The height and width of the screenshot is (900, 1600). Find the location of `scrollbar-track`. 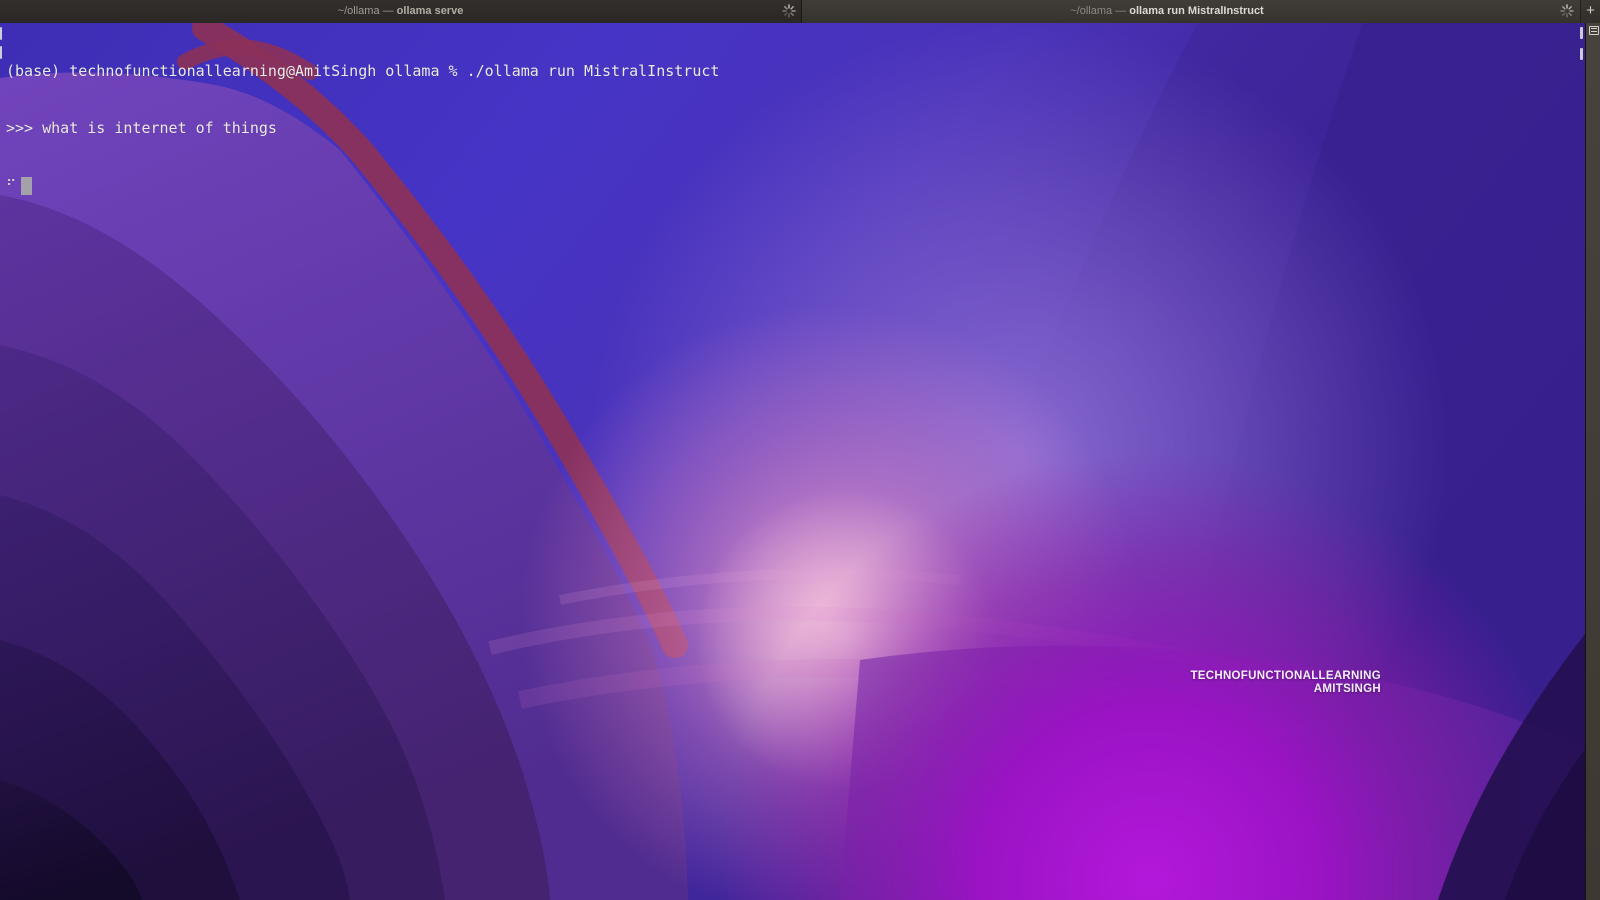

scrollbar-track is located at coordinates (1592, 461).